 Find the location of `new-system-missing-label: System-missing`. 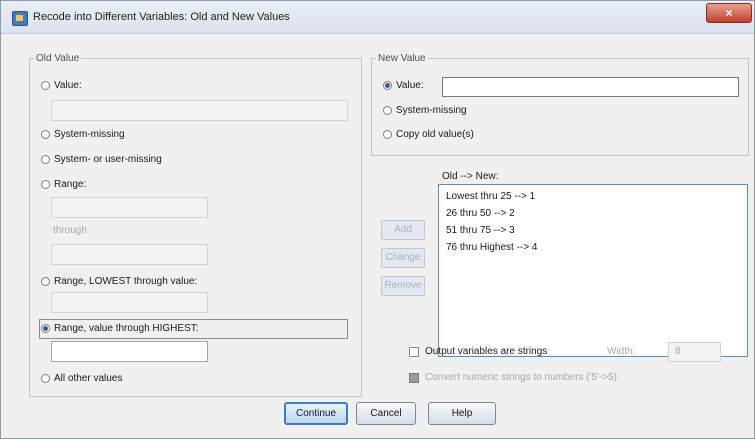

new-system-missing-label: System-missing is located at coordinates (431, 110).